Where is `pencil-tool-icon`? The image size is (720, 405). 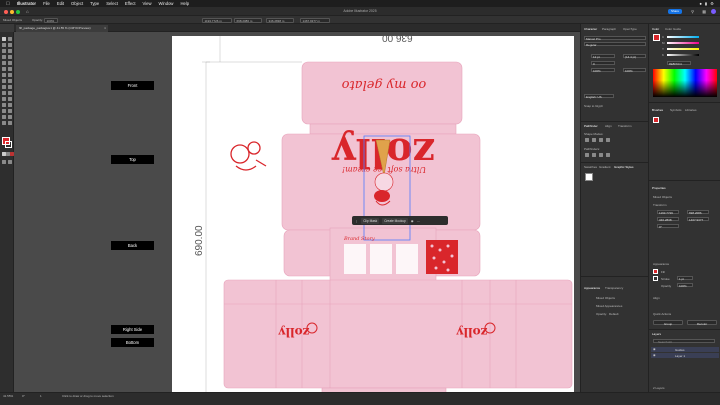
pencil-tool-icon is located at coordinates (10, 69).